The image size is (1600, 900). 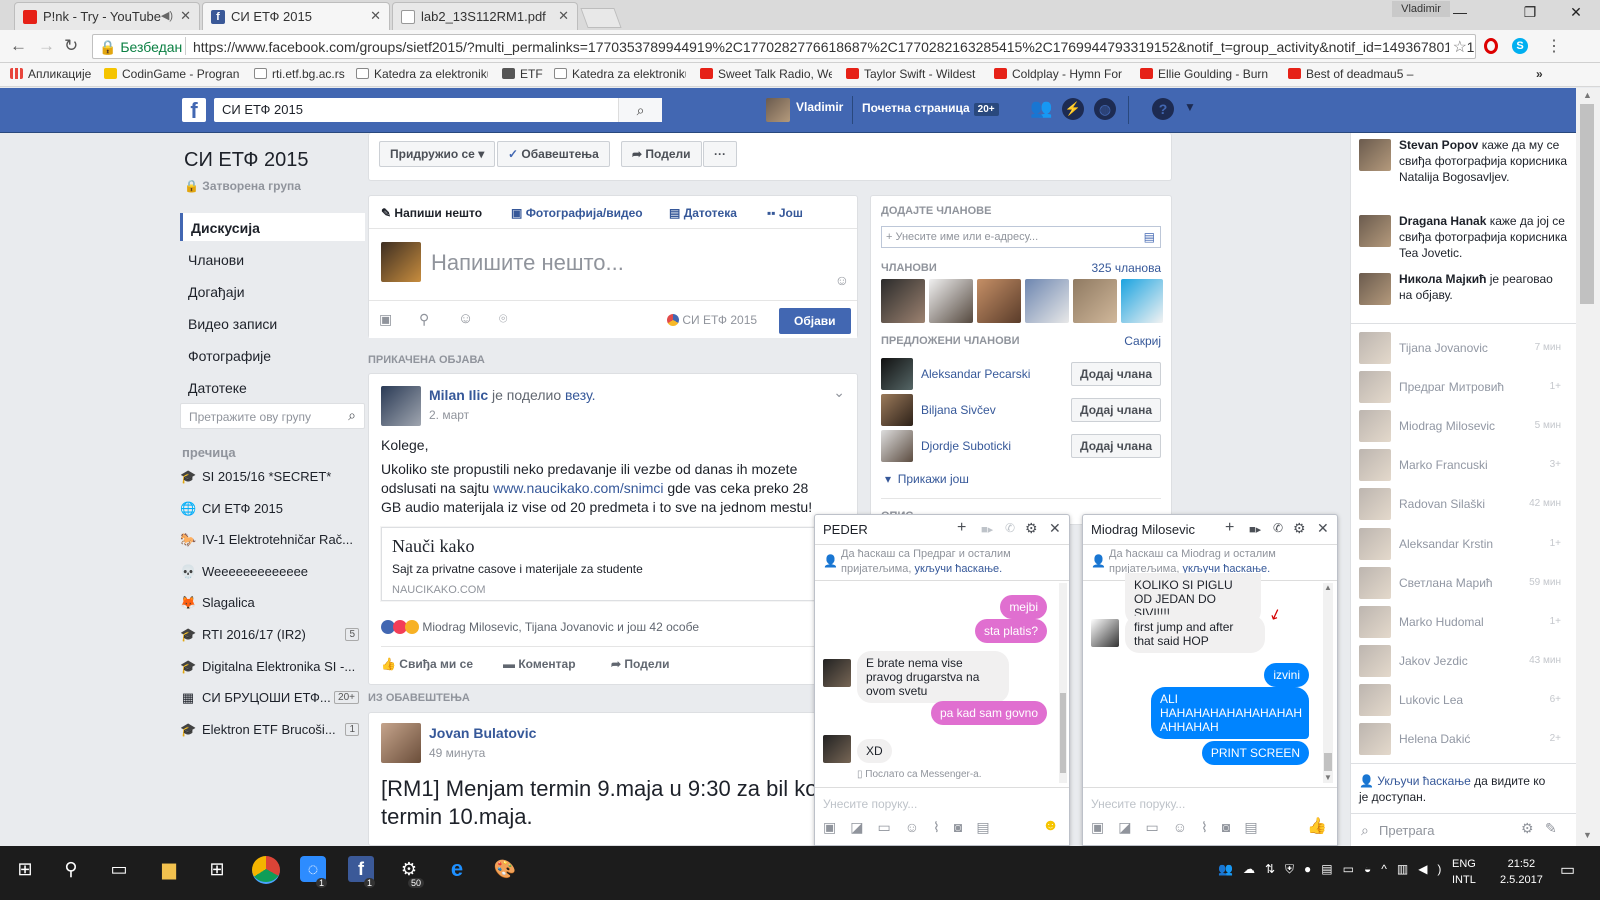 I want to click on menu-icon: ⋮, so click(x=1554, y=46).